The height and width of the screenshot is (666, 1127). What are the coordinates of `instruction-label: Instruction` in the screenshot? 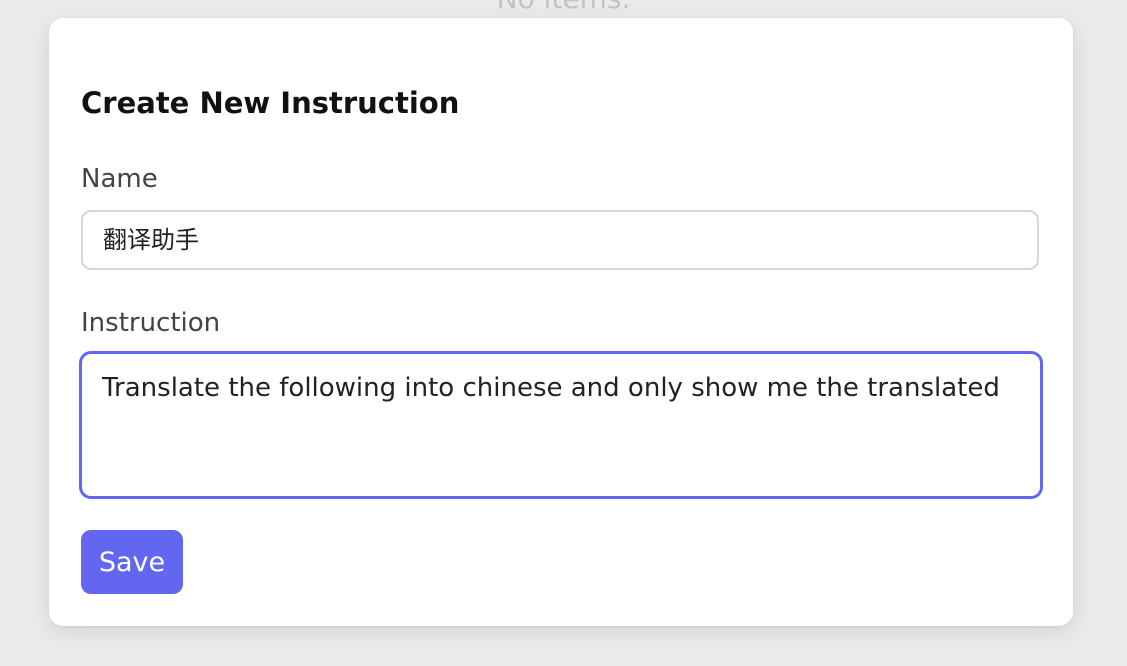 It's located at (151, 323).